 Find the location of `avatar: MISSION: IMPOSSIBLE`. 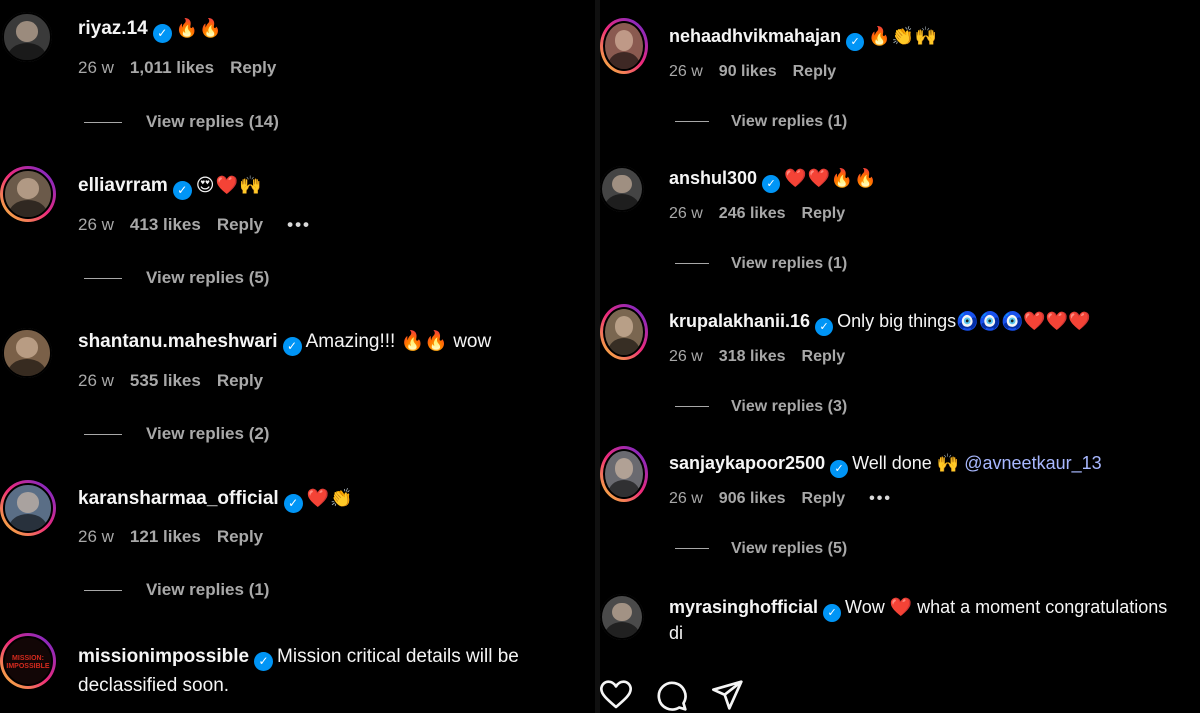

avatar: MISSION: IMPOSSIBLE is located at coordinates (28, 661).